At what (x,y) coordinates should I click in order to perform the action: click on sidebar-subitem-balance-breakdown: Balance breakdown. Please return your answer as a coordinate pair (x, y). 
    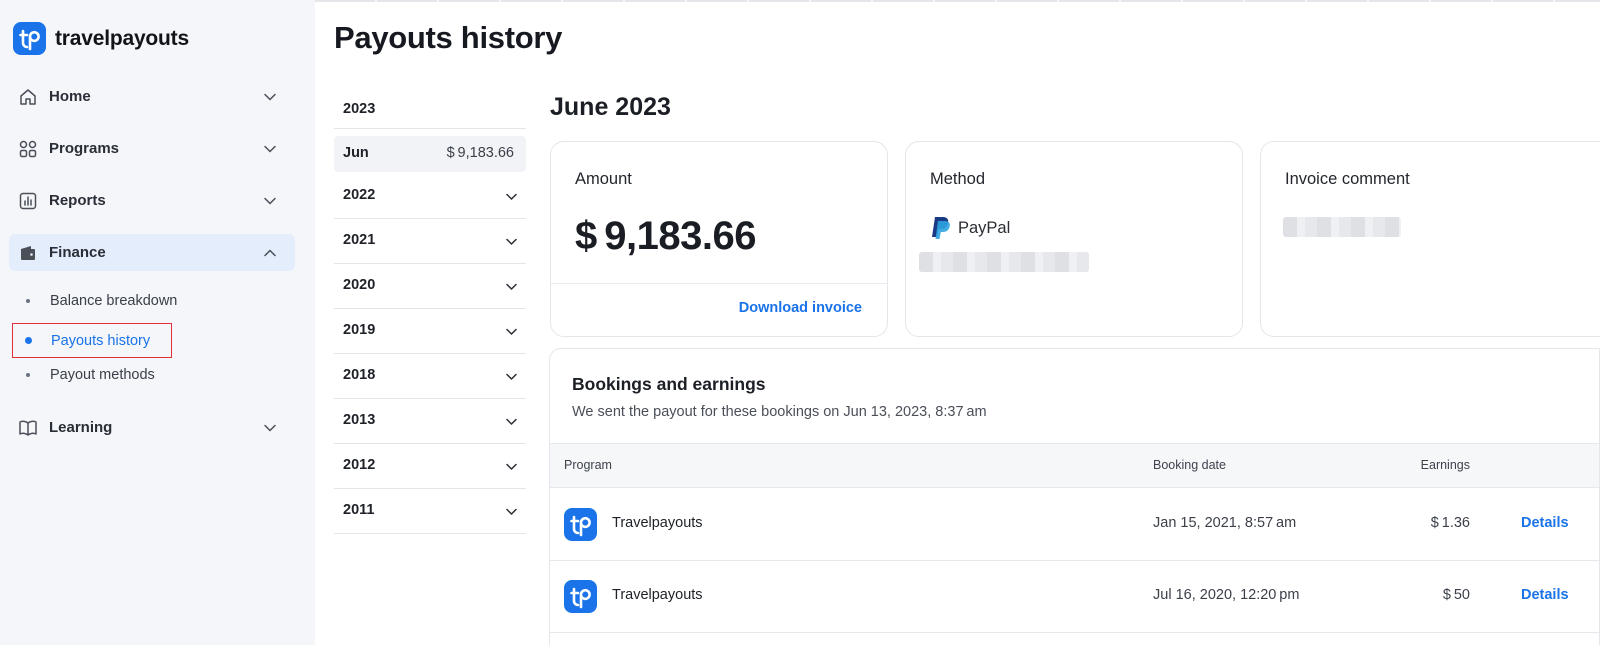
    Looking at the image, I should click on (94, 300).